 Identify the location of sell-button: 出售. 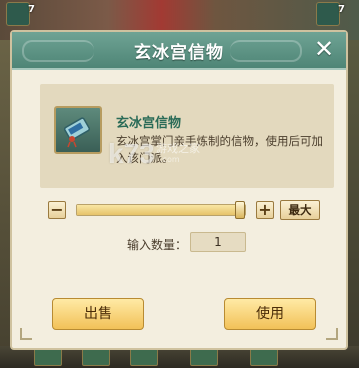
(98, 314).